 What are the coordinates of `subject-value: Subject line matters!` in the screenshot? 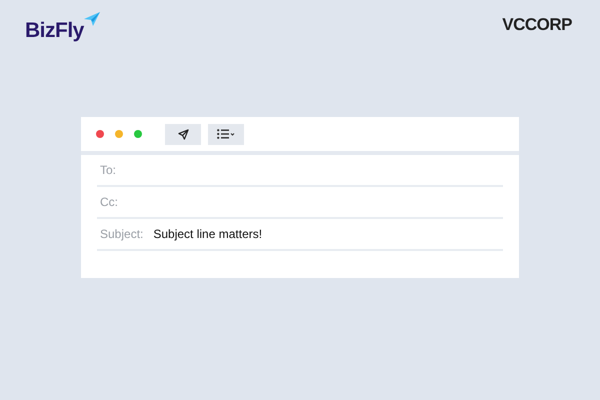 It's located at (207, 234).